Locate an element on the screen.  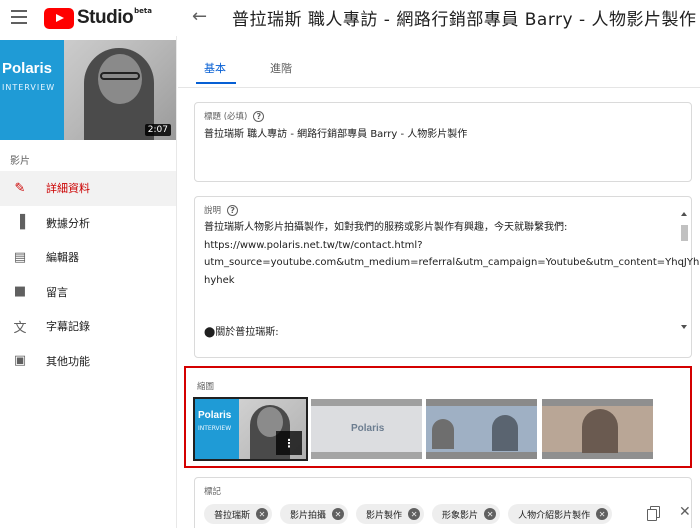
sidebar-section-label: 影片 is located at coordinates (20, 161).